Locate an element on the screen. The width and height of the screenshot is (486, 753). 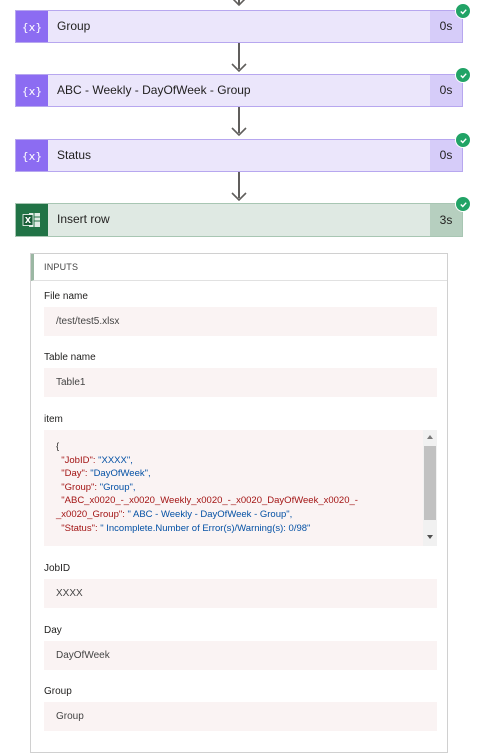
group-value: Group is located at coordinates (240, 716).